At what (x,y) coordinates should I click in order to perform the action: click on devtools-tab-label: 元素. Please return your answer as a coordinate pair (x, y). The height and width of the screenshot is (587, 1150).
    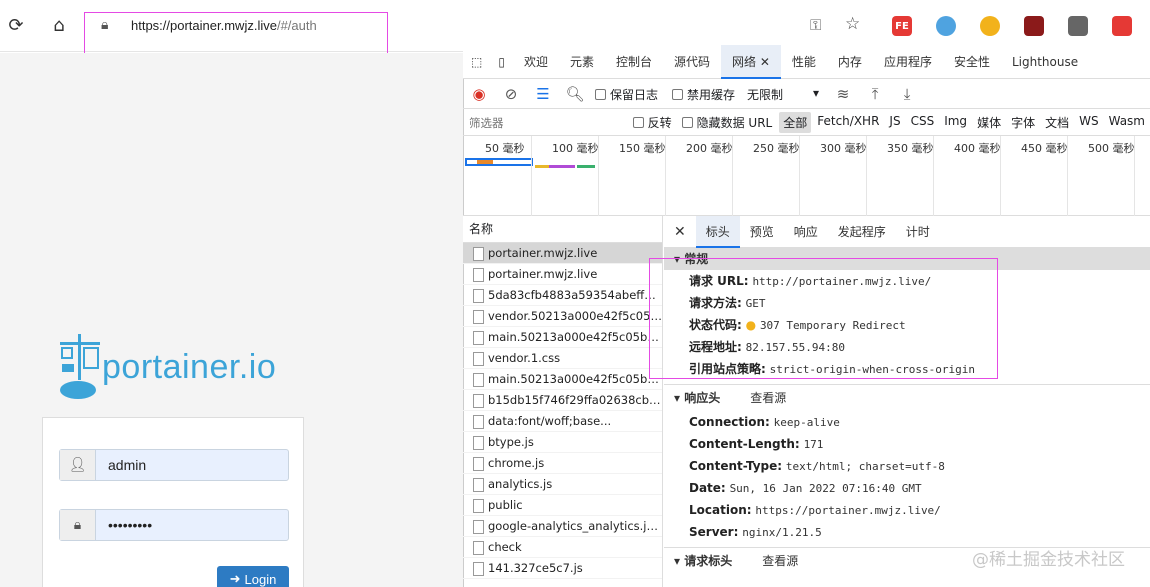
    Looking at the image, I should click on (581, 61).